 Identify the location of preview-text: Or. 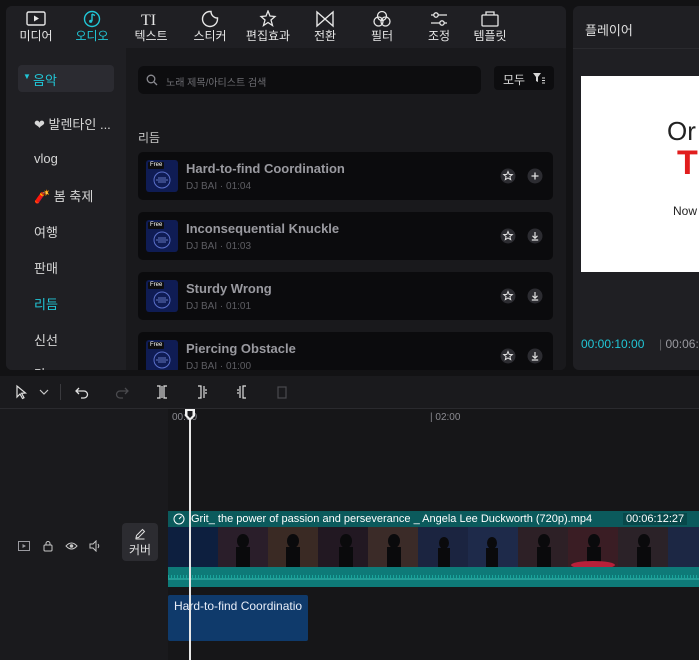
(681, 131).